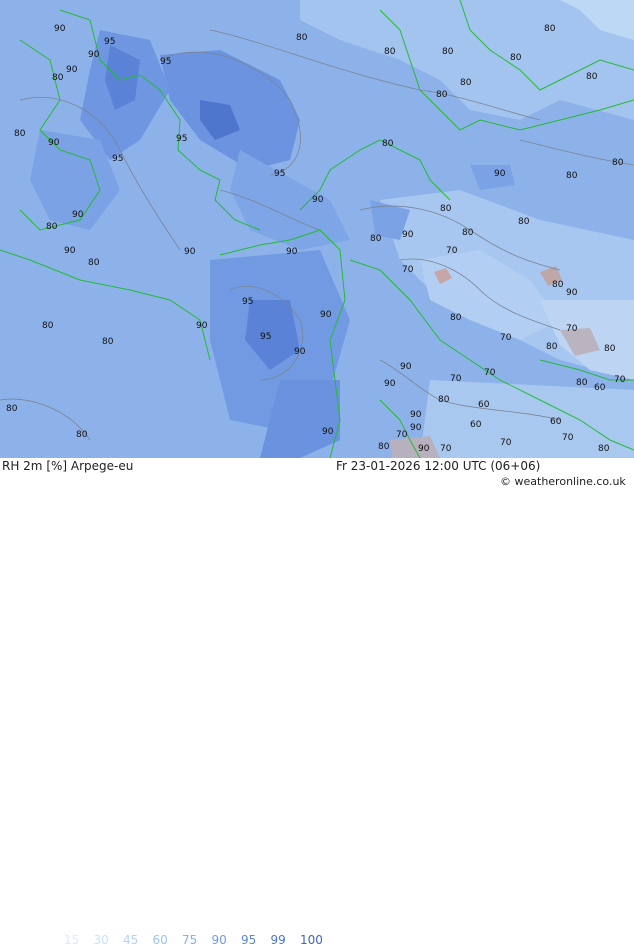  I want to click on legend-value: 75, so click(190, 940).